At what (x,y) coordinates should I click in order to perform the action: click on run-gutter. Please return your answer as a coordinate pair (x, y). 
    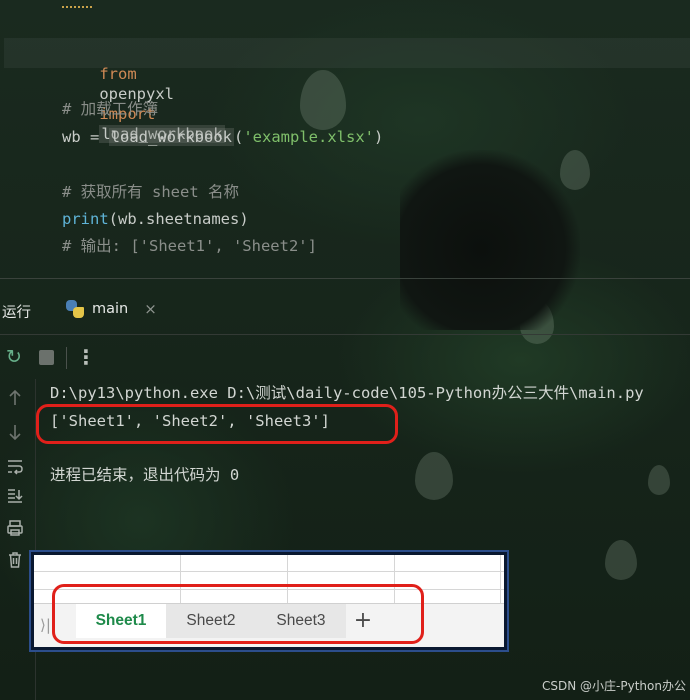
    Looking at the image, I should click on (18, 539).